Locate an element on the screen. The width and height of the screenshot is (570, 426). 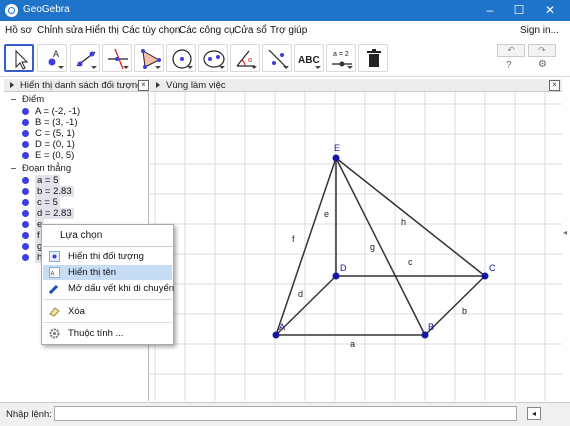
point-label: B is located at coordinates (431, 327).